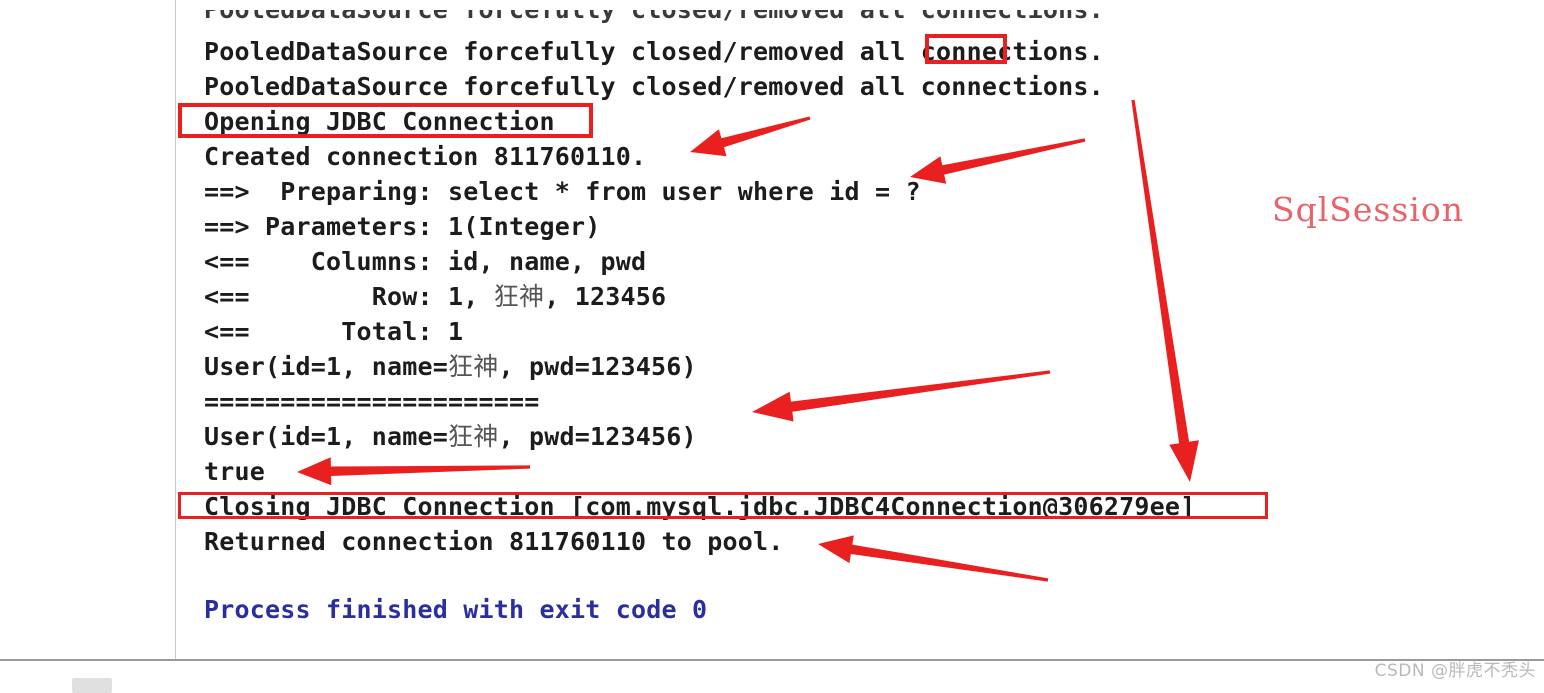 The width and height of the screenshot is (1544, 693). I want to click on console-log-line: Returned connection 811760110 to pool., so click(494, 541).